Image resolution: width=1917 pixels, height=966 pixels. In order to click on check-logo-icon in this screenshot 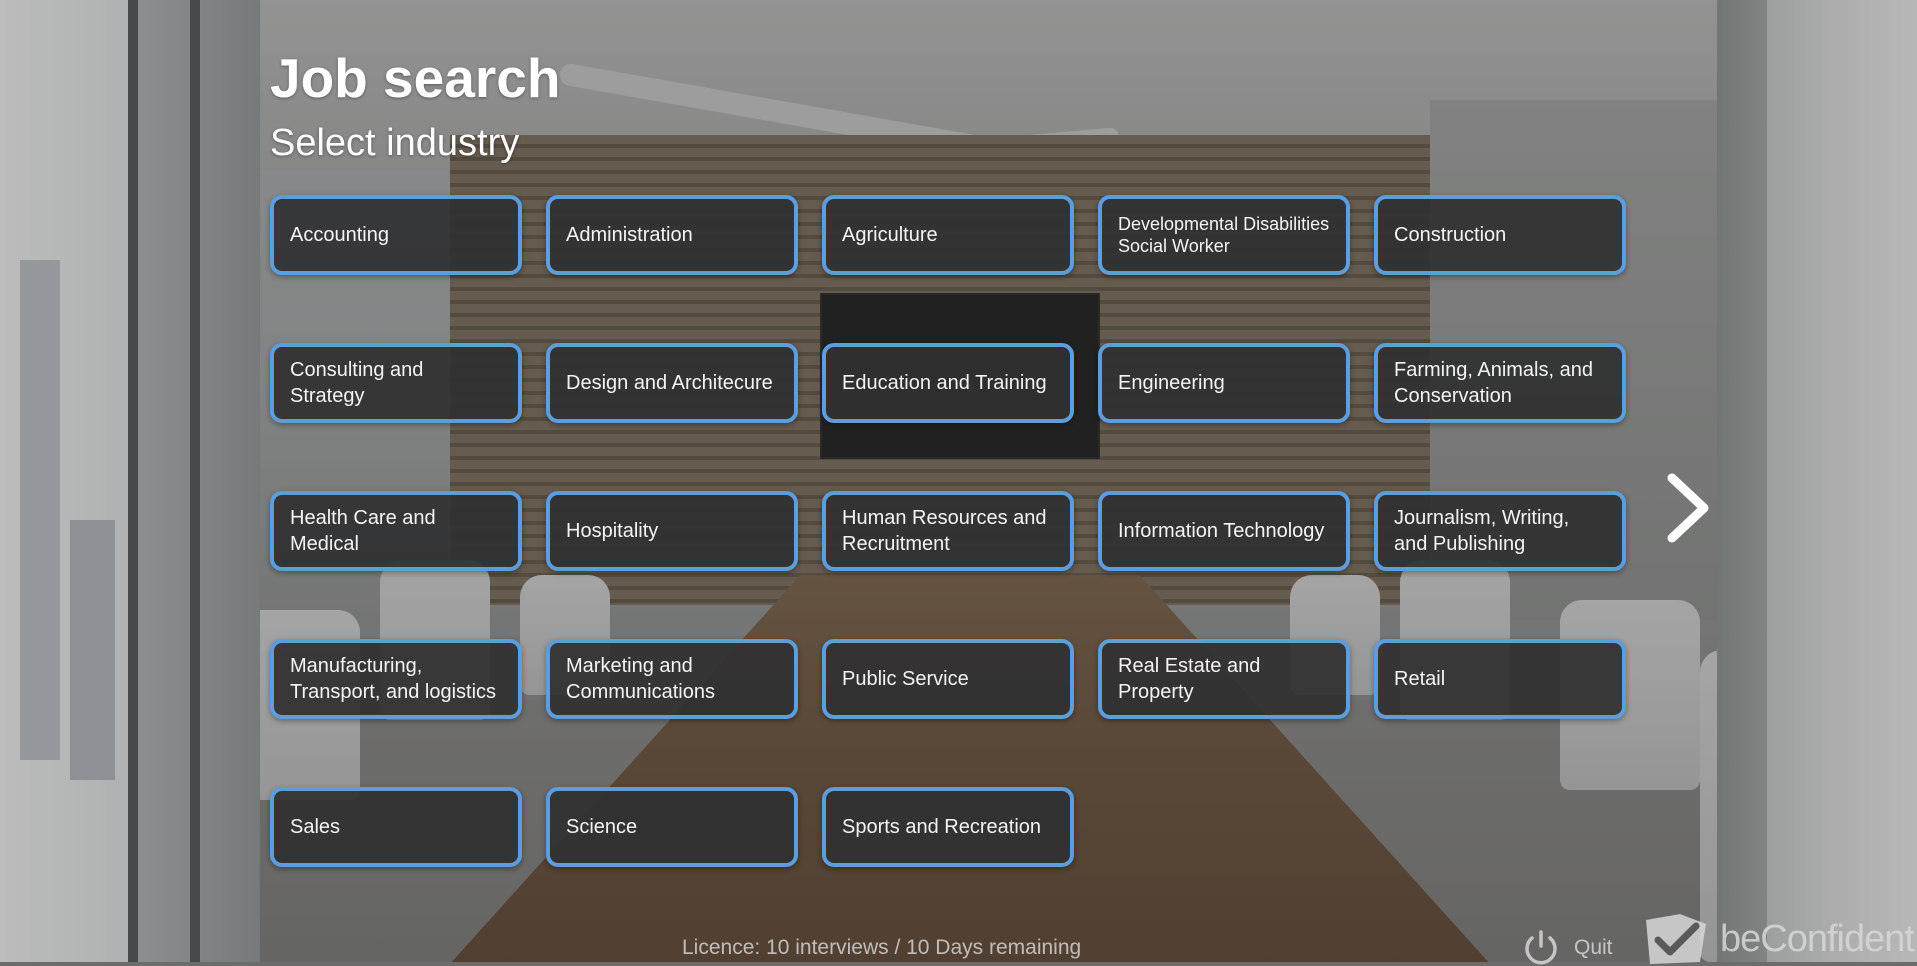, I will do `click(1676, 939)`.